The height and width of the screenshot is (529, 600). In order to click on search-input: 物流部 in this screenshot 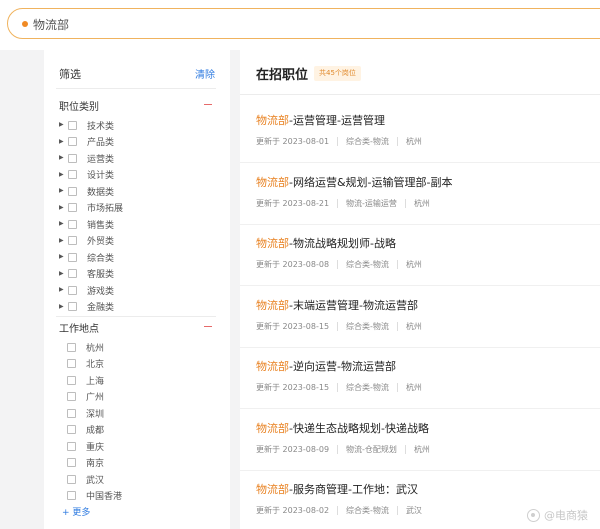, I will do `click(303, 23)`.